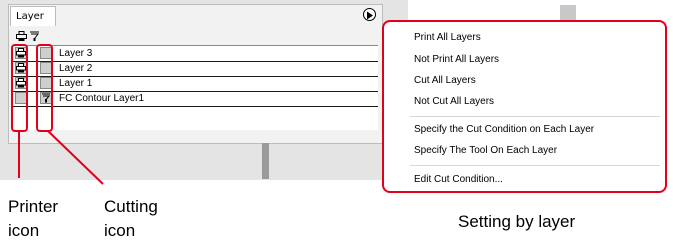 This screenshot has width=673, height=241. Describe the element at coordinates (24, 230) in the screenshot. I see `printer-callout-line2: icon` at that location.